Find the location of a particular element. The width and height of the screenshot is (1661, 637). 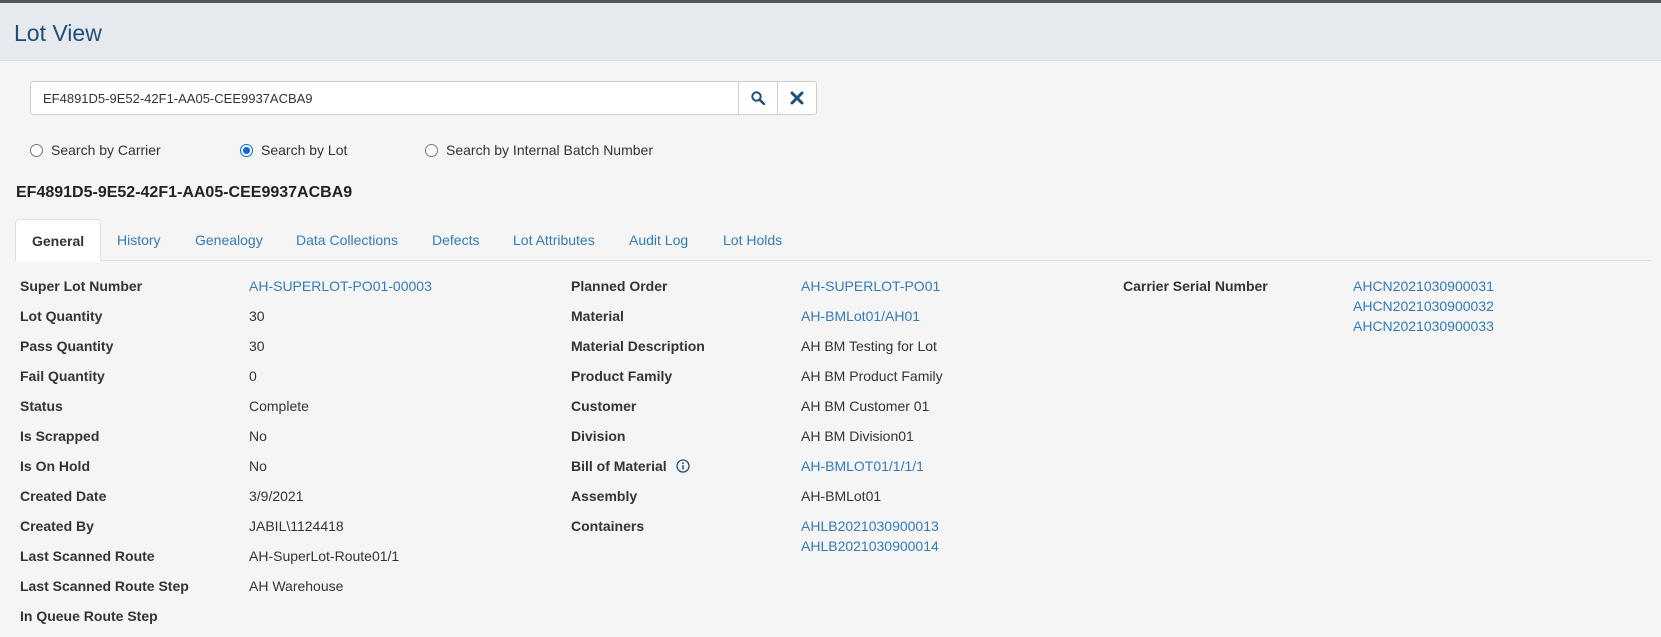

lot-id-heading: EF4891D5-9E52-42F1-AA05-CEE9937ACBA9 is located at coordinates (184, 192).